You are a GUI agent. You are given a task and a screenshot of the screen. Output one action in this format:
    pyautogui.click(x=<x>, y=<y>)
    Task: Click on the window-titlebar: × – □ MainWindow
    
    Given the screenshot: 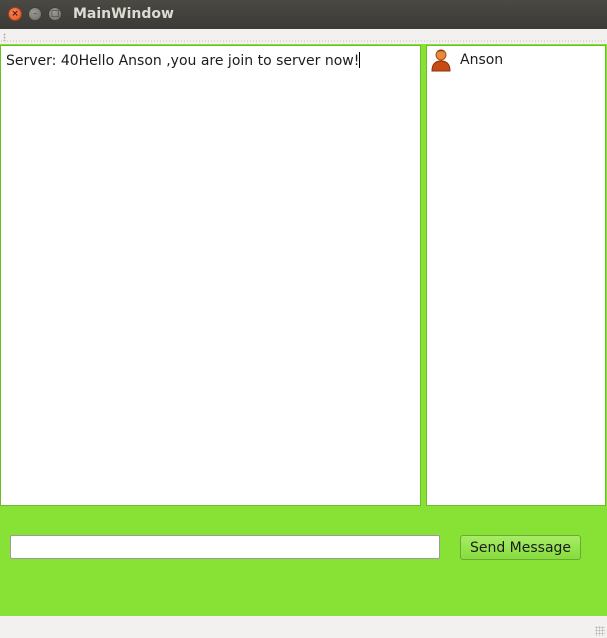 What is the action you would take?
    pyautogui.click(x=303, y=14)
    